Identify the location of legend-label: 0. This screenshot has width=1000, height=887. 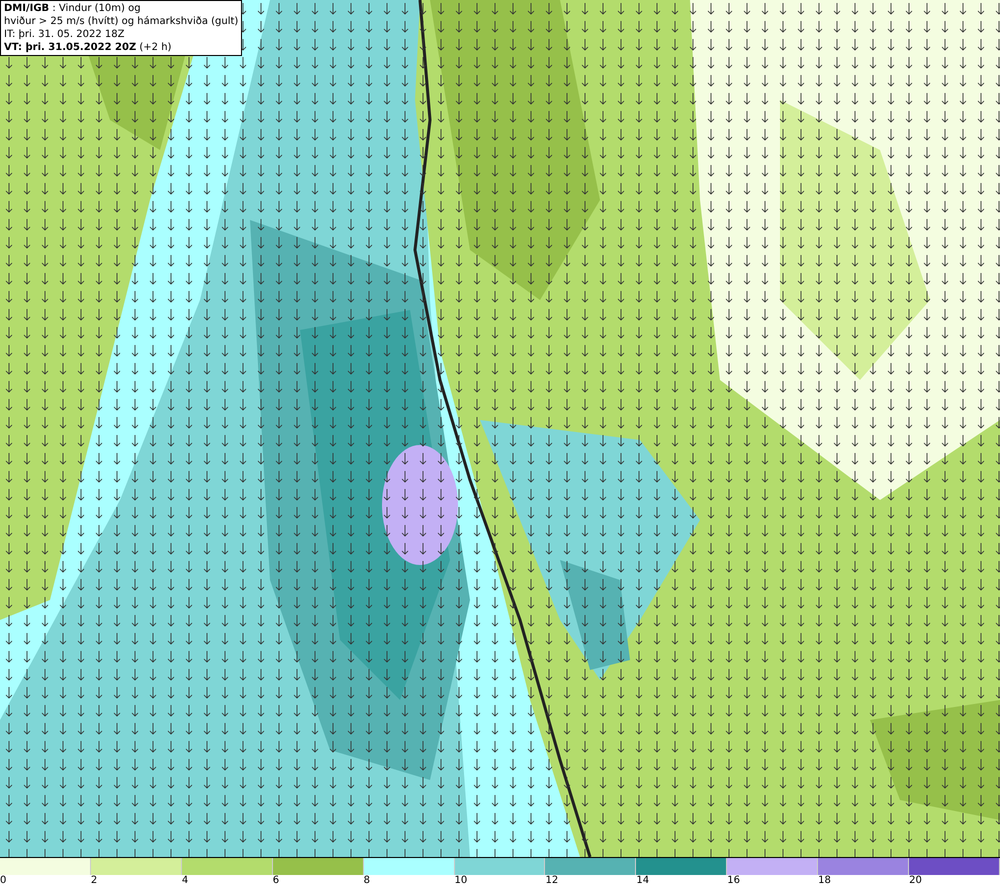
(3, 881).